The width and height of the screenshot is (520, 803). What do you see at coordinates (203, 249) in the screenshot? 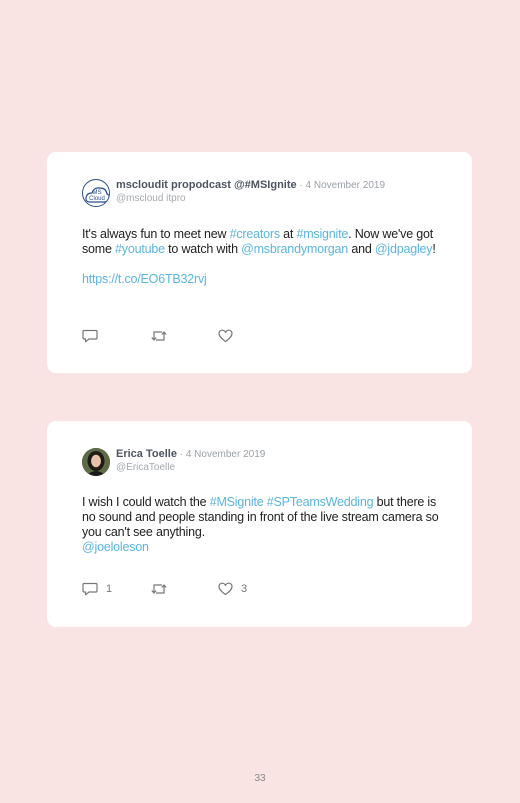
I see `text-segment: to watch with` at bounding box center [203, 249].